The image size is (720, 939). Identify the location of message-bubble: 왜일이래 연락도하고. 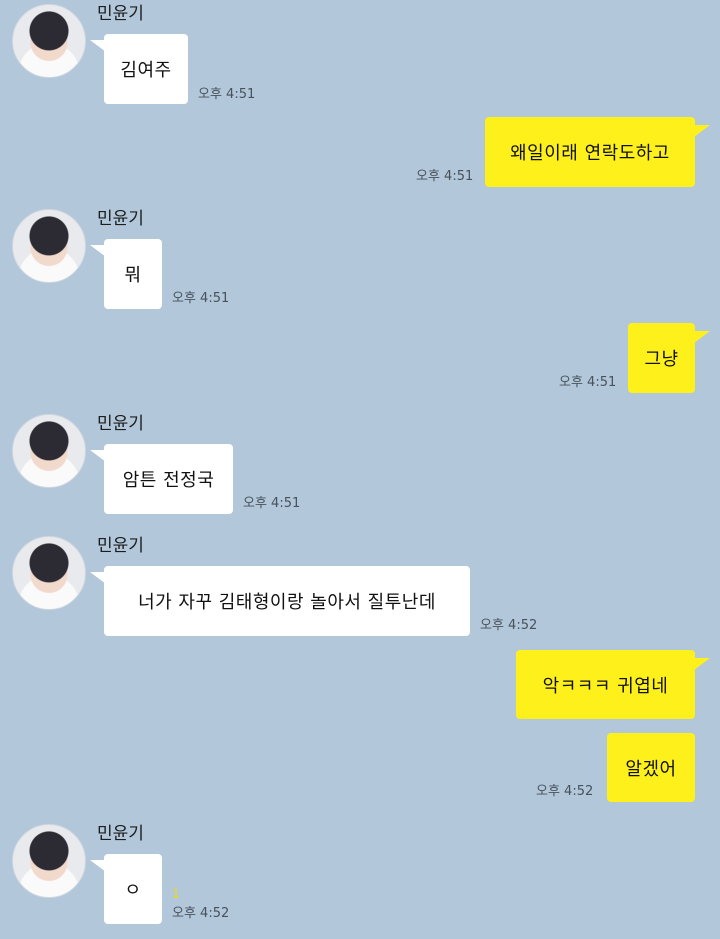
(590, 152).